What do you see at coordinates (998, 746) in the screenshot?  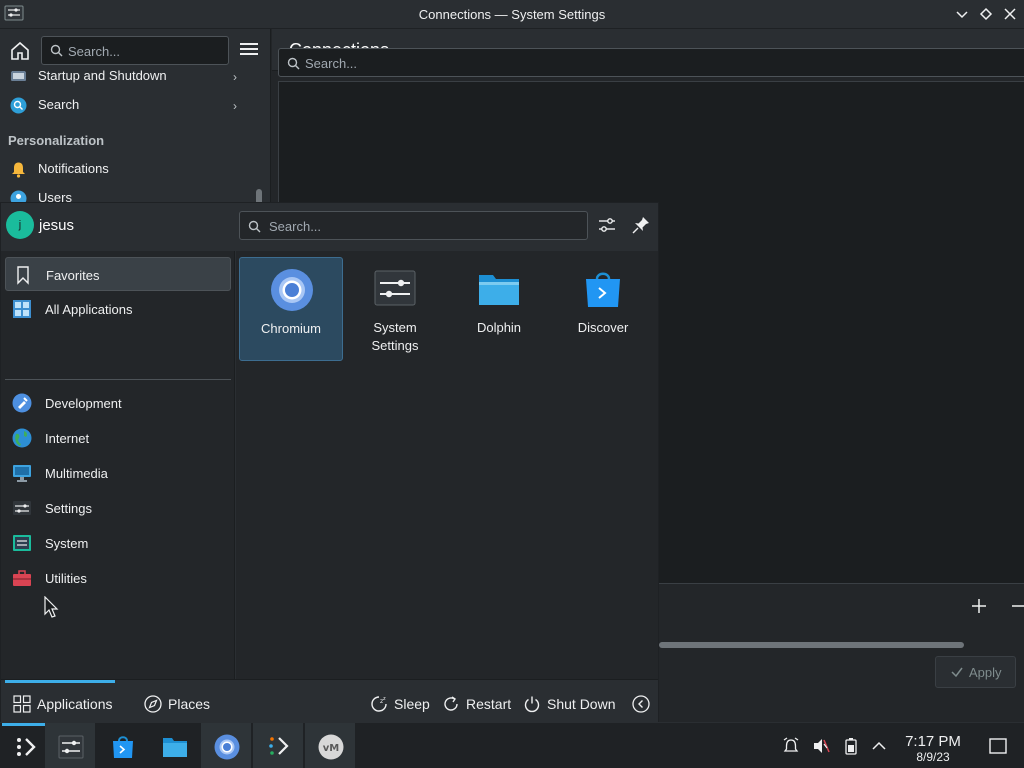 I see `show-desktop-icon` at bounding box center [998, 746].